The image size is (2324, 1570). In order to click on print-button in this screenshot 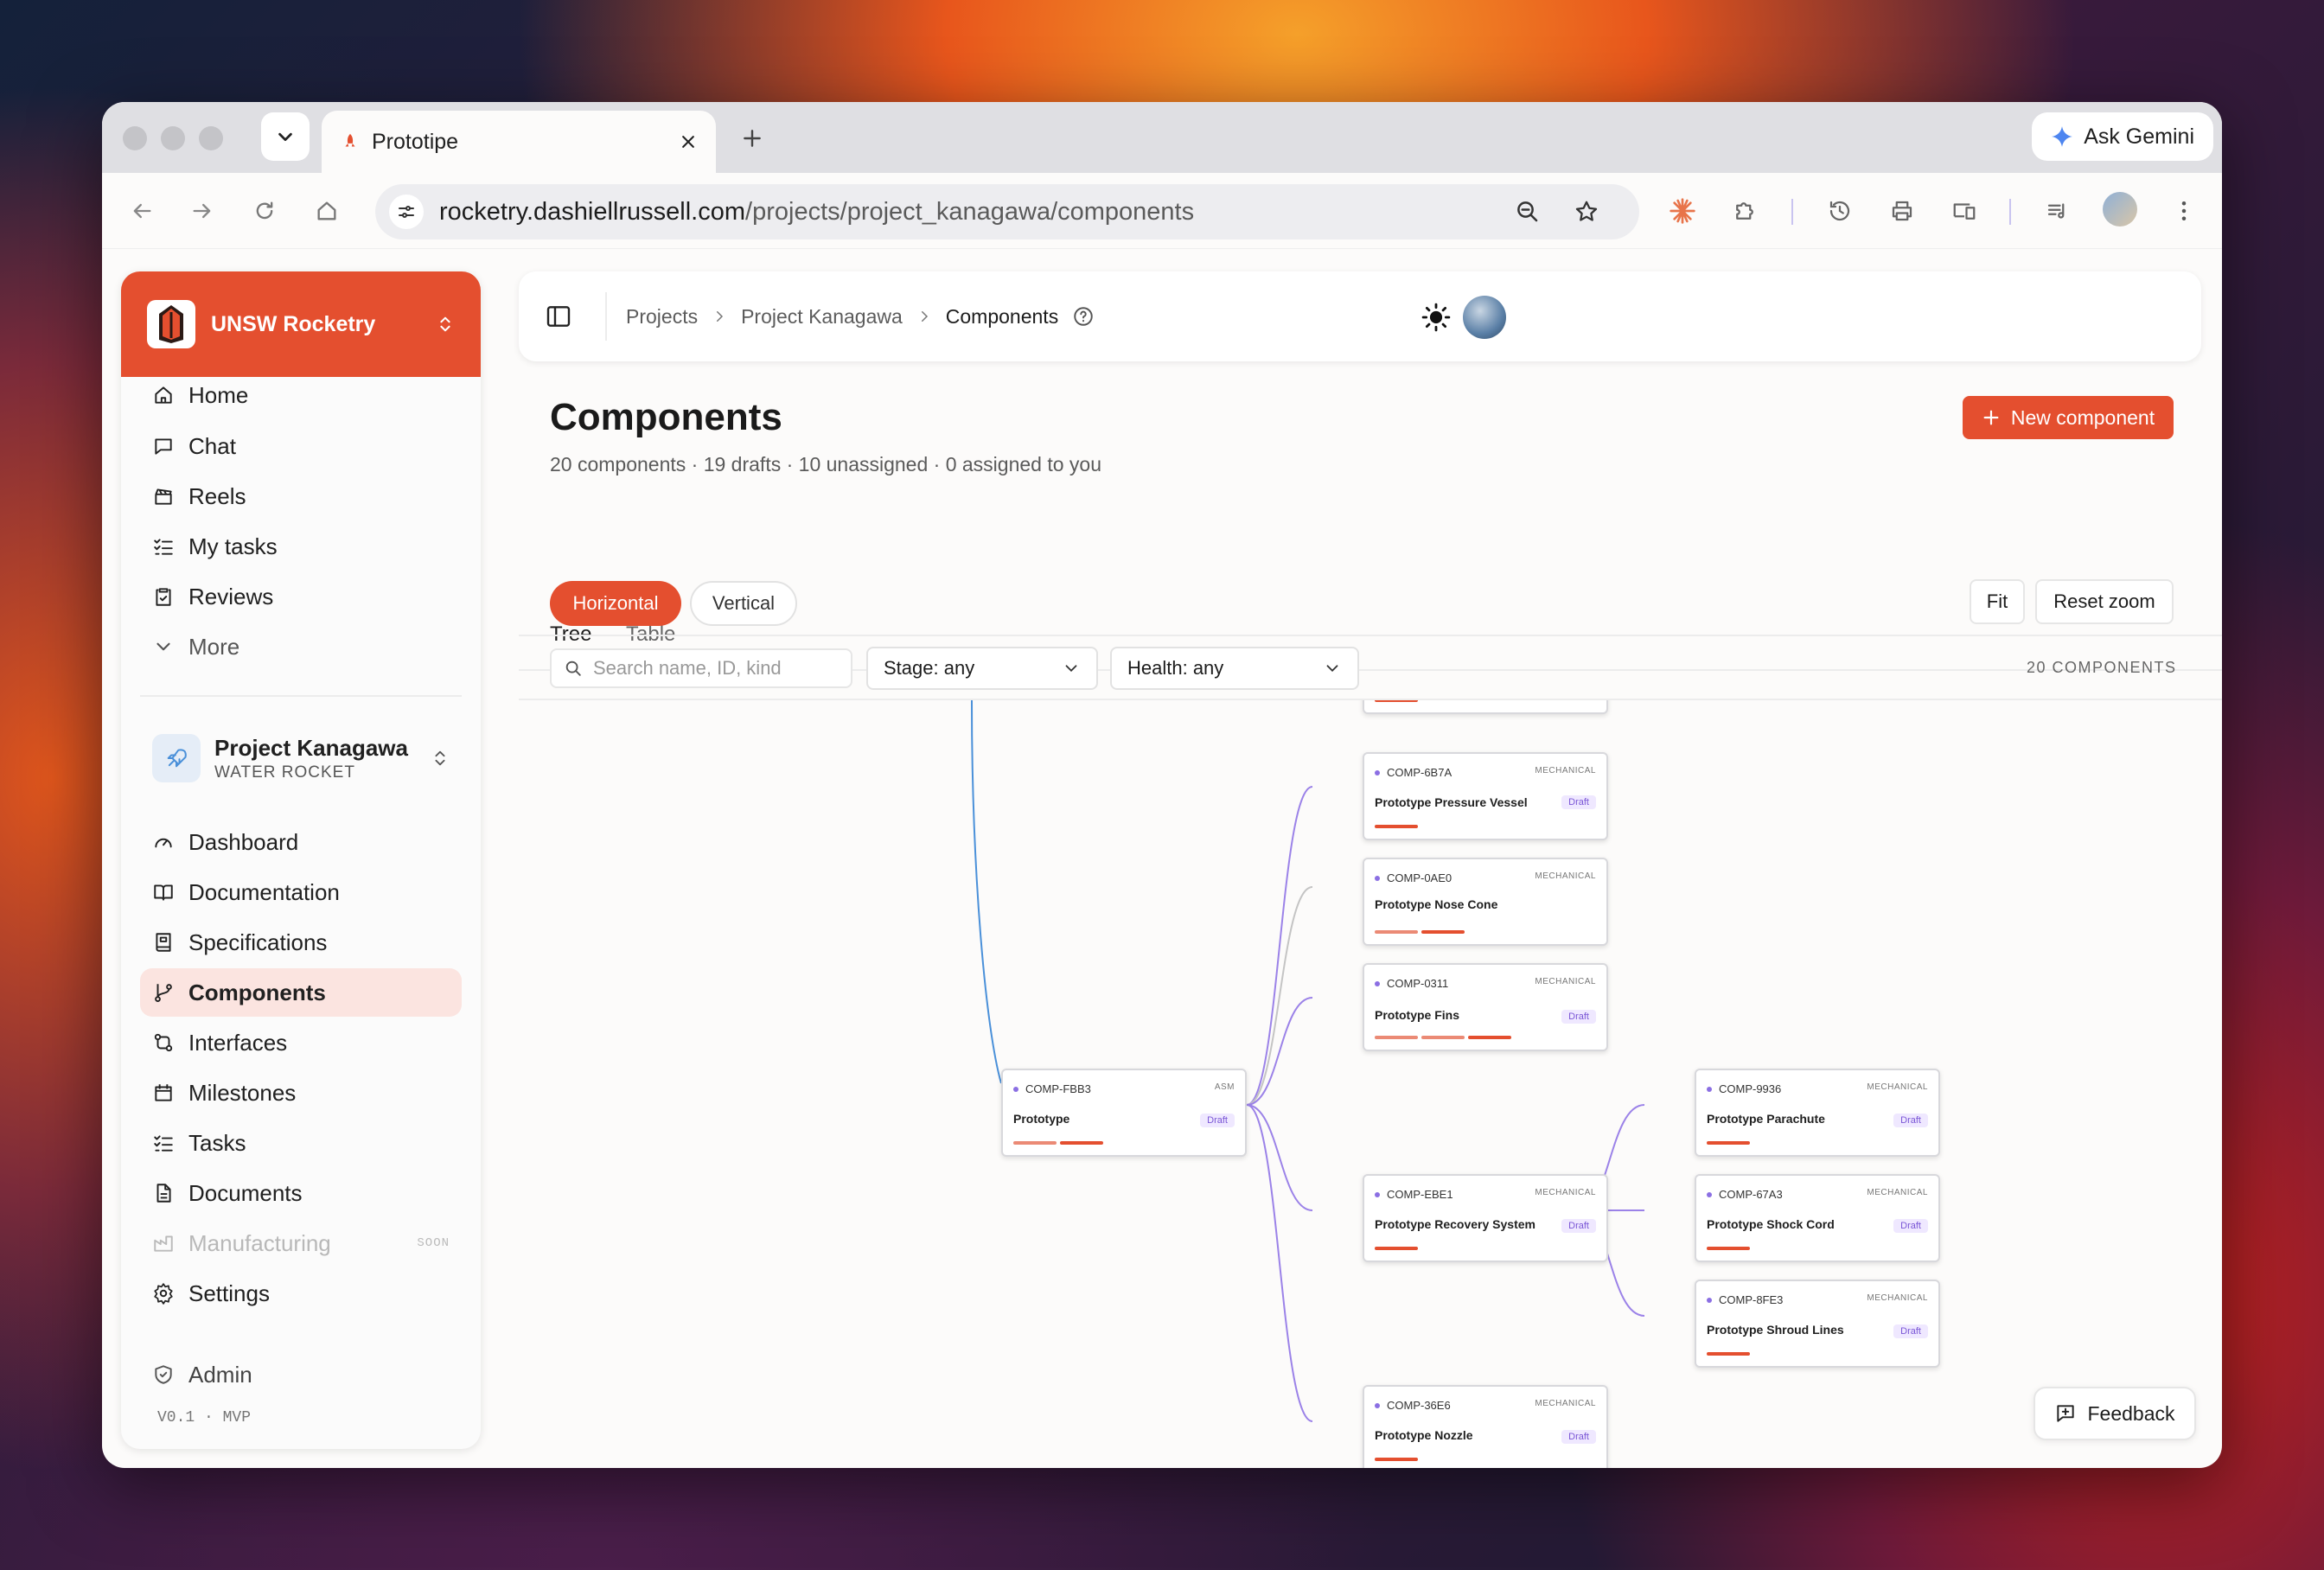, I will do `click(1902, 211)`.